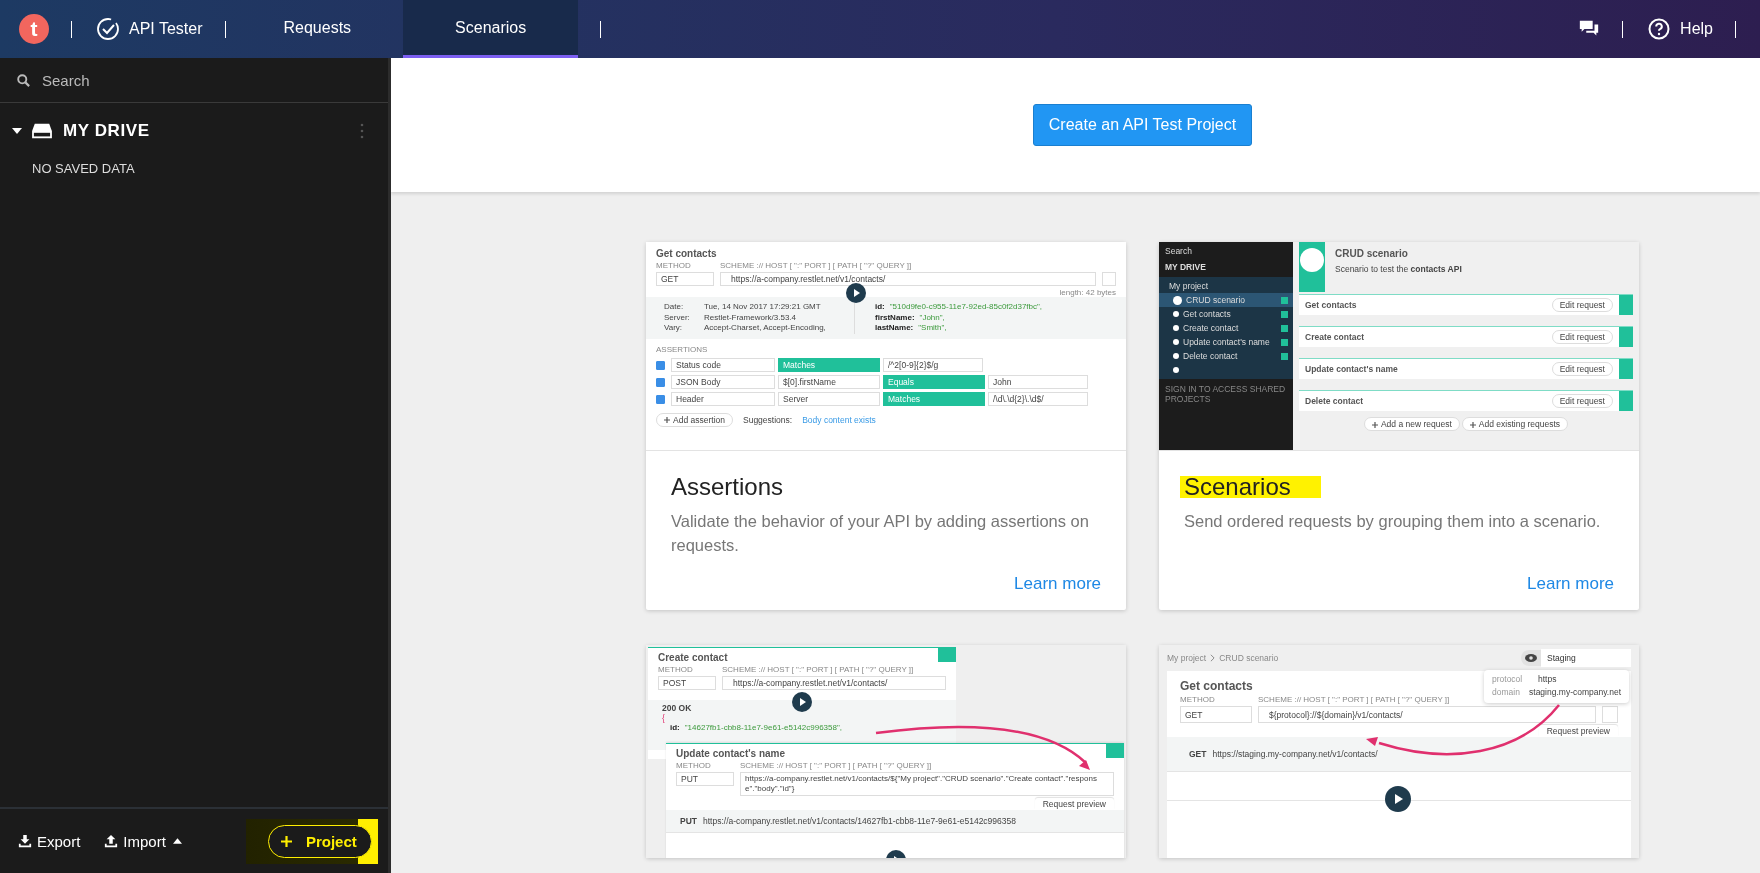 Image resolution: width=1760 pixels, height=873 pixels. Describe the element at coordinates (674, 307) in the screenshot. I see `header-name: Date:` at that location.